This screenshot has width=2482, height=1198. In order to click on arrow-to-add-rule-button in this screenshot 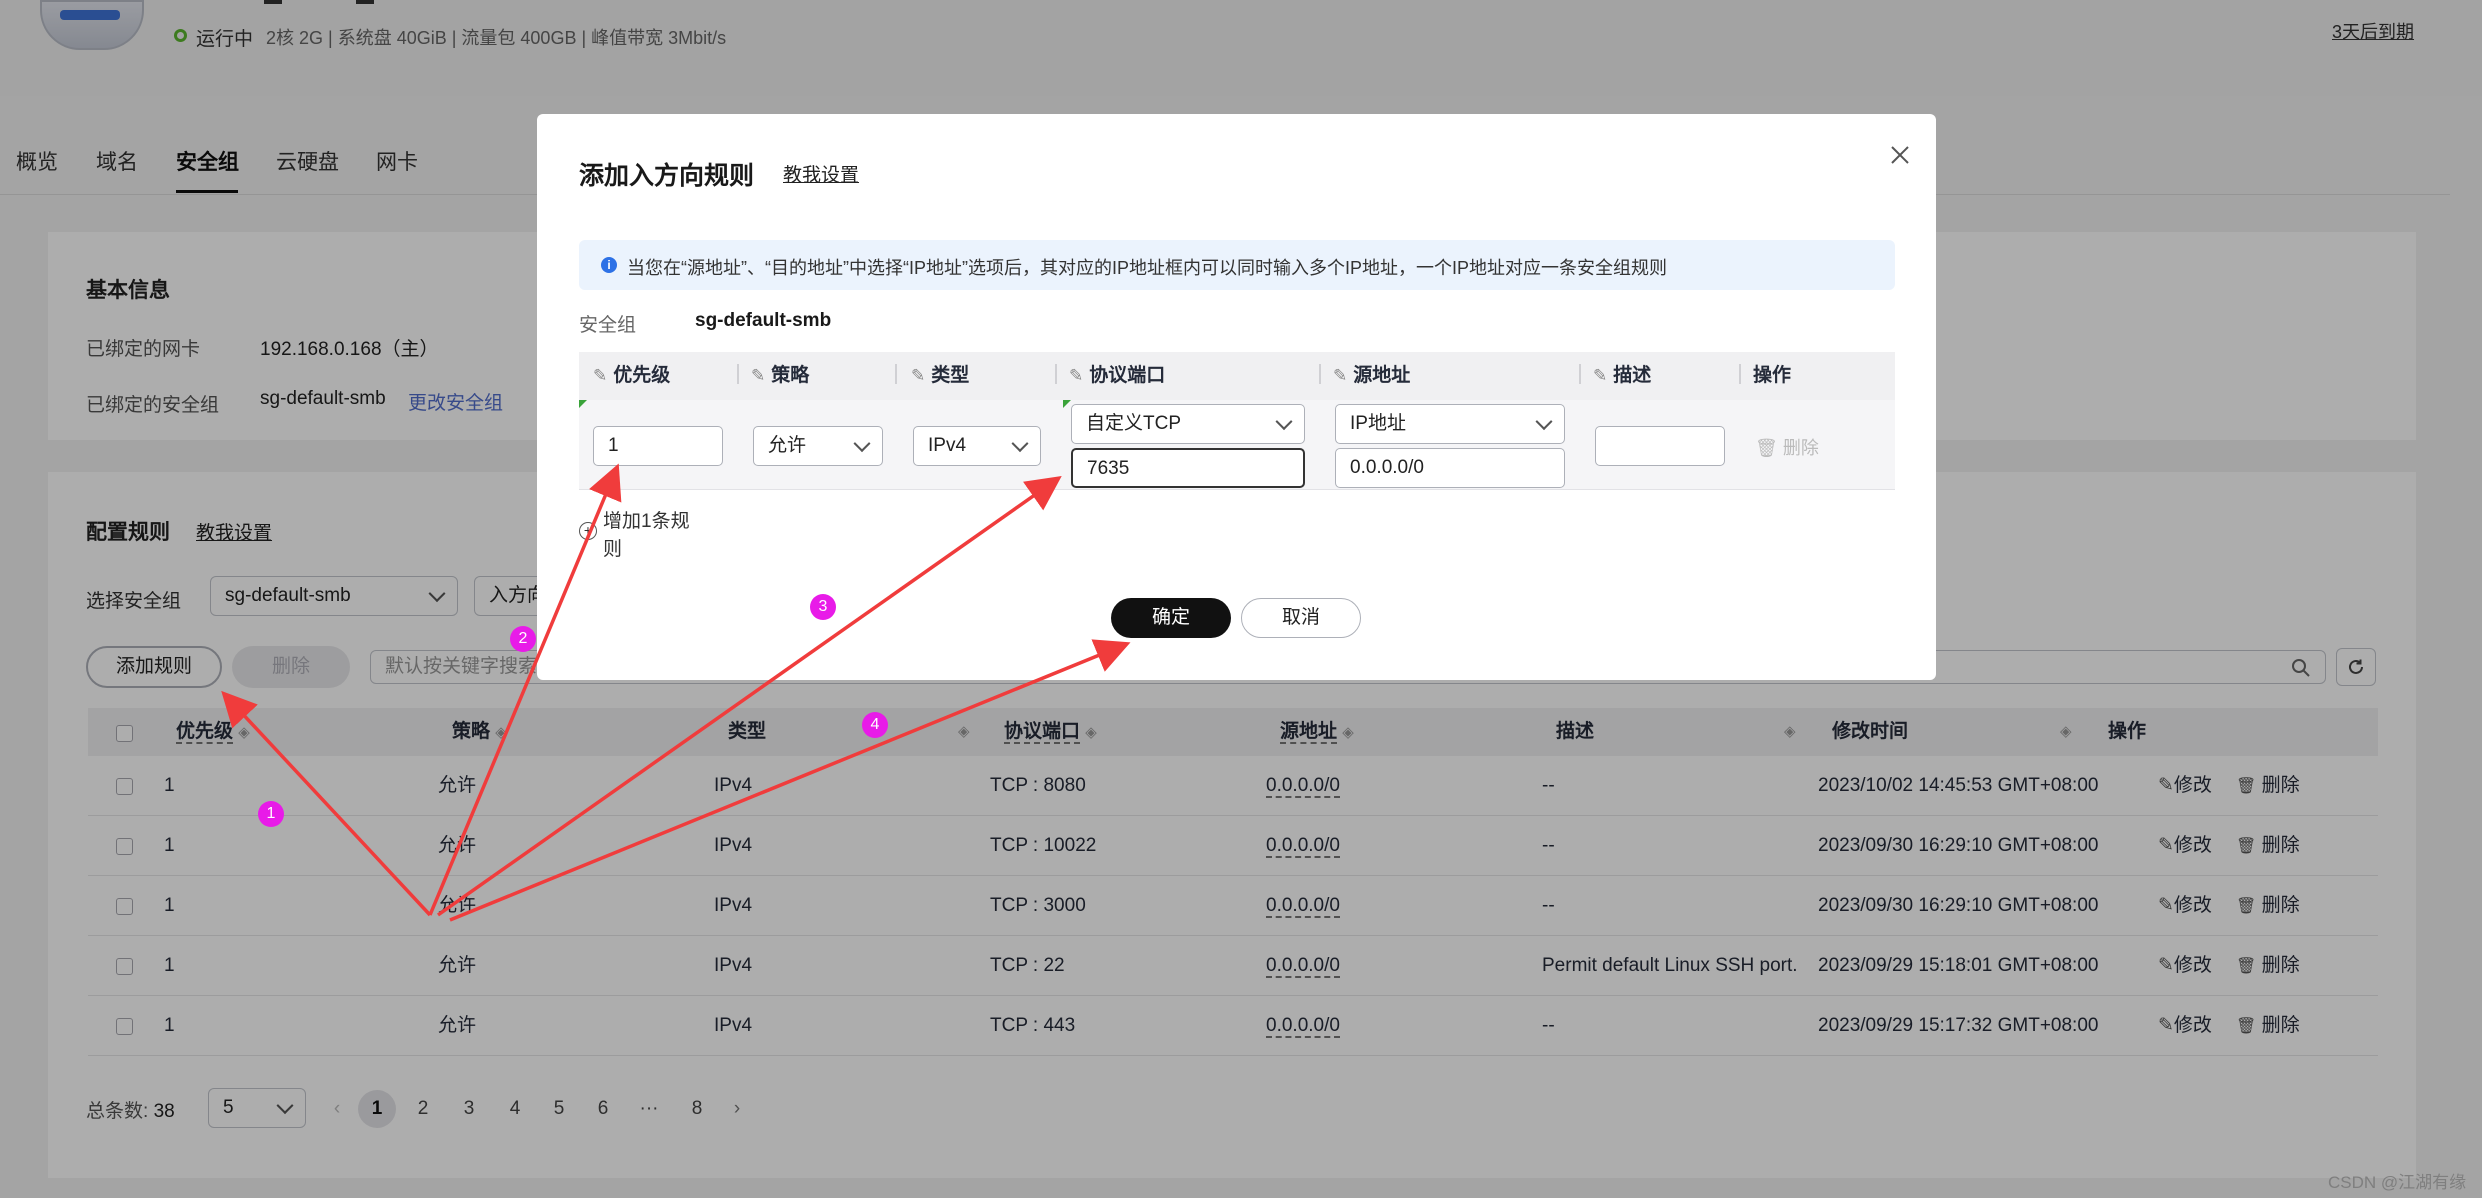, I will do `click(326, 803)`.